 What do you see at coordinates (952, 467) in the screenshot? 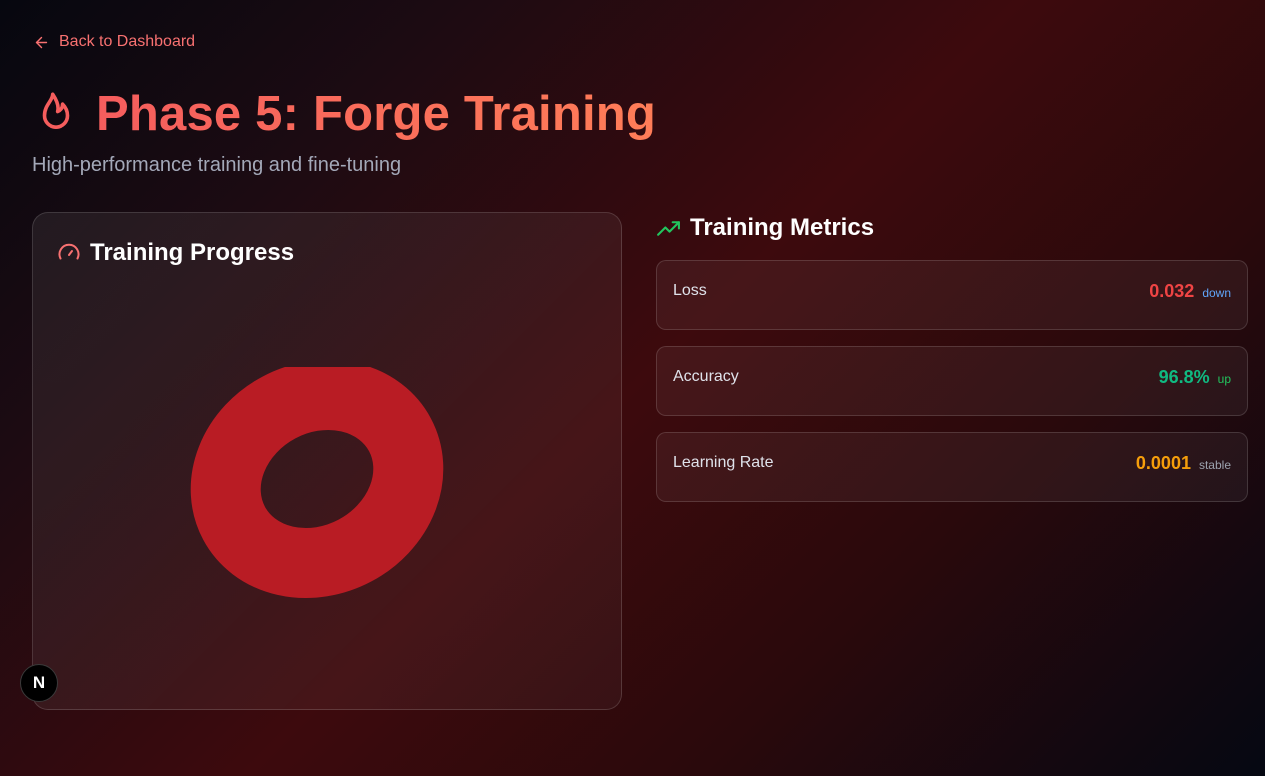
I see `metric-card-learning-rate: Learning Rate 0.0001 stable` at bounding box center [952, 467].